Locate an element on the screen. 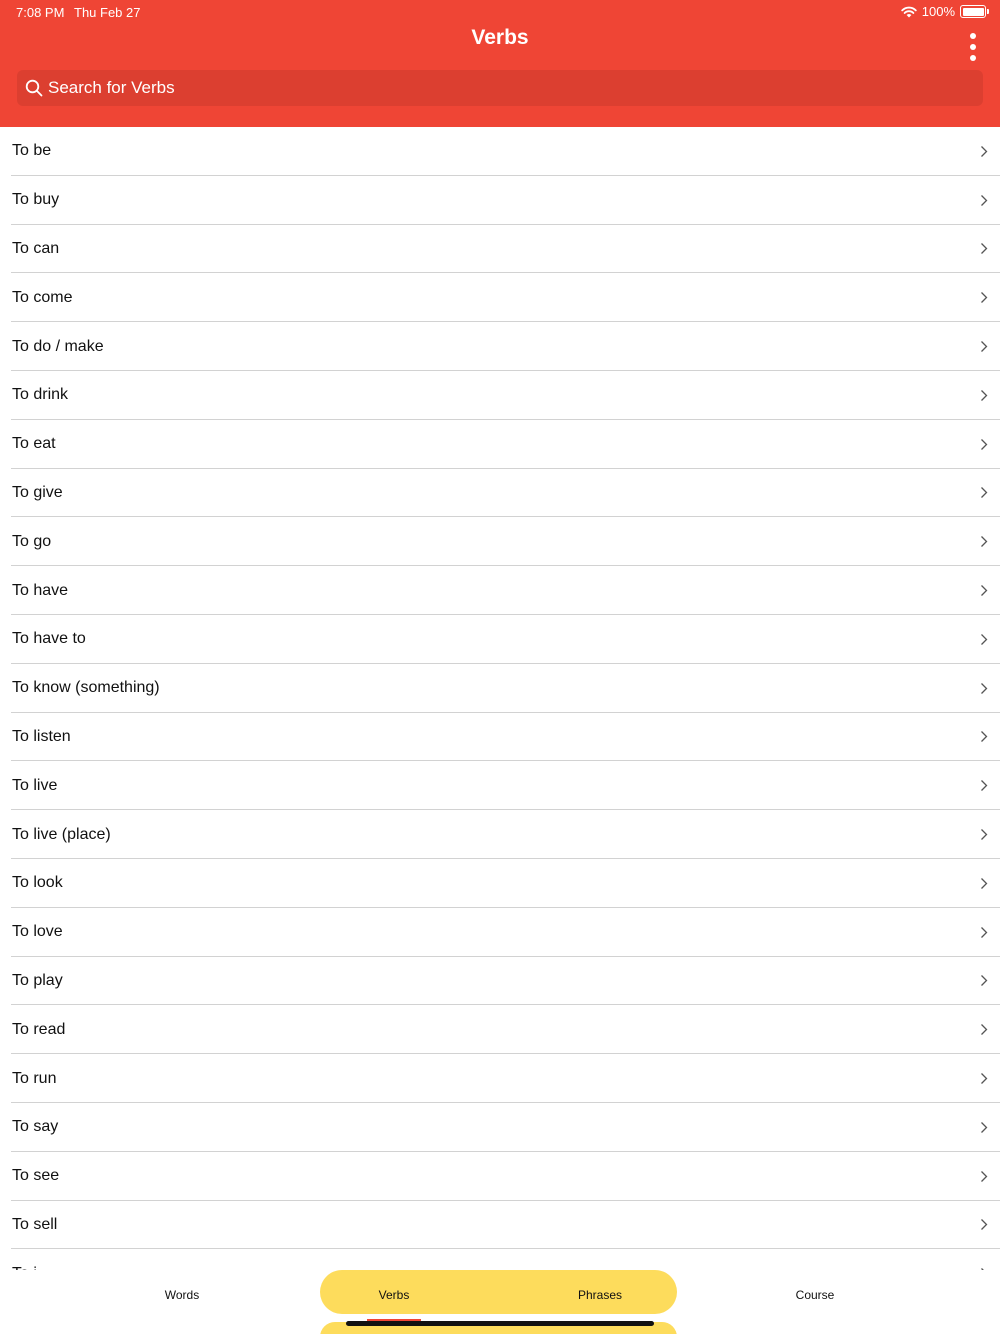 The width and height of the screenshot is (1000, 1334). tab-verbs: Verbs is located at coordinates (394, 1295).